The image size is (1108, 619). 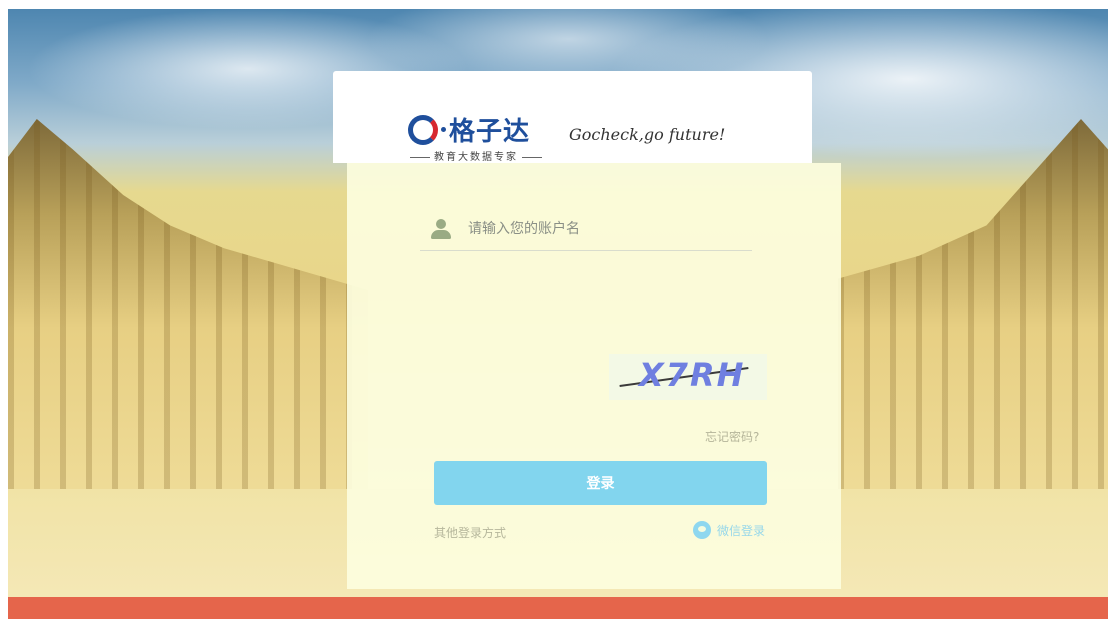 What do you see at coordinates (741, 530) in the screenshot?
I see `wechat-login-label: 微信登录` at bounding box center [741, 530].